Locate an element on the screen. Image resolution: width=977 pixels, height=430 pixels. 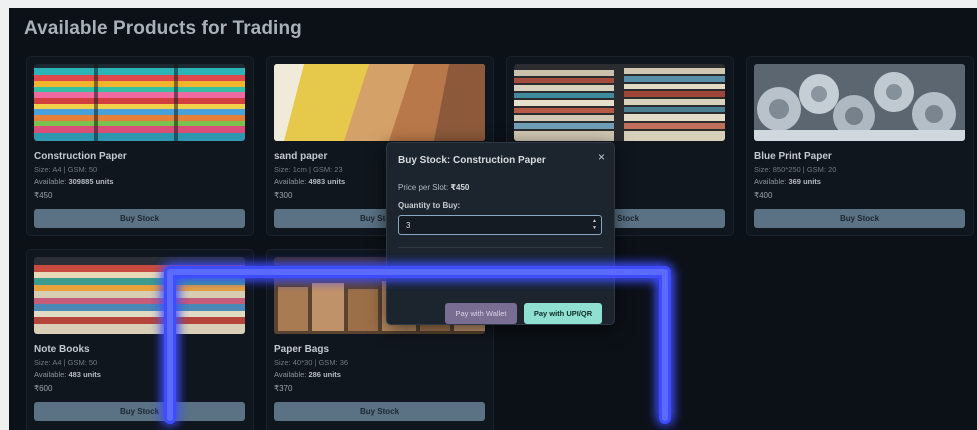
modal-title: Buy Stock: Construction Paper is located at coordinates (472, 160).